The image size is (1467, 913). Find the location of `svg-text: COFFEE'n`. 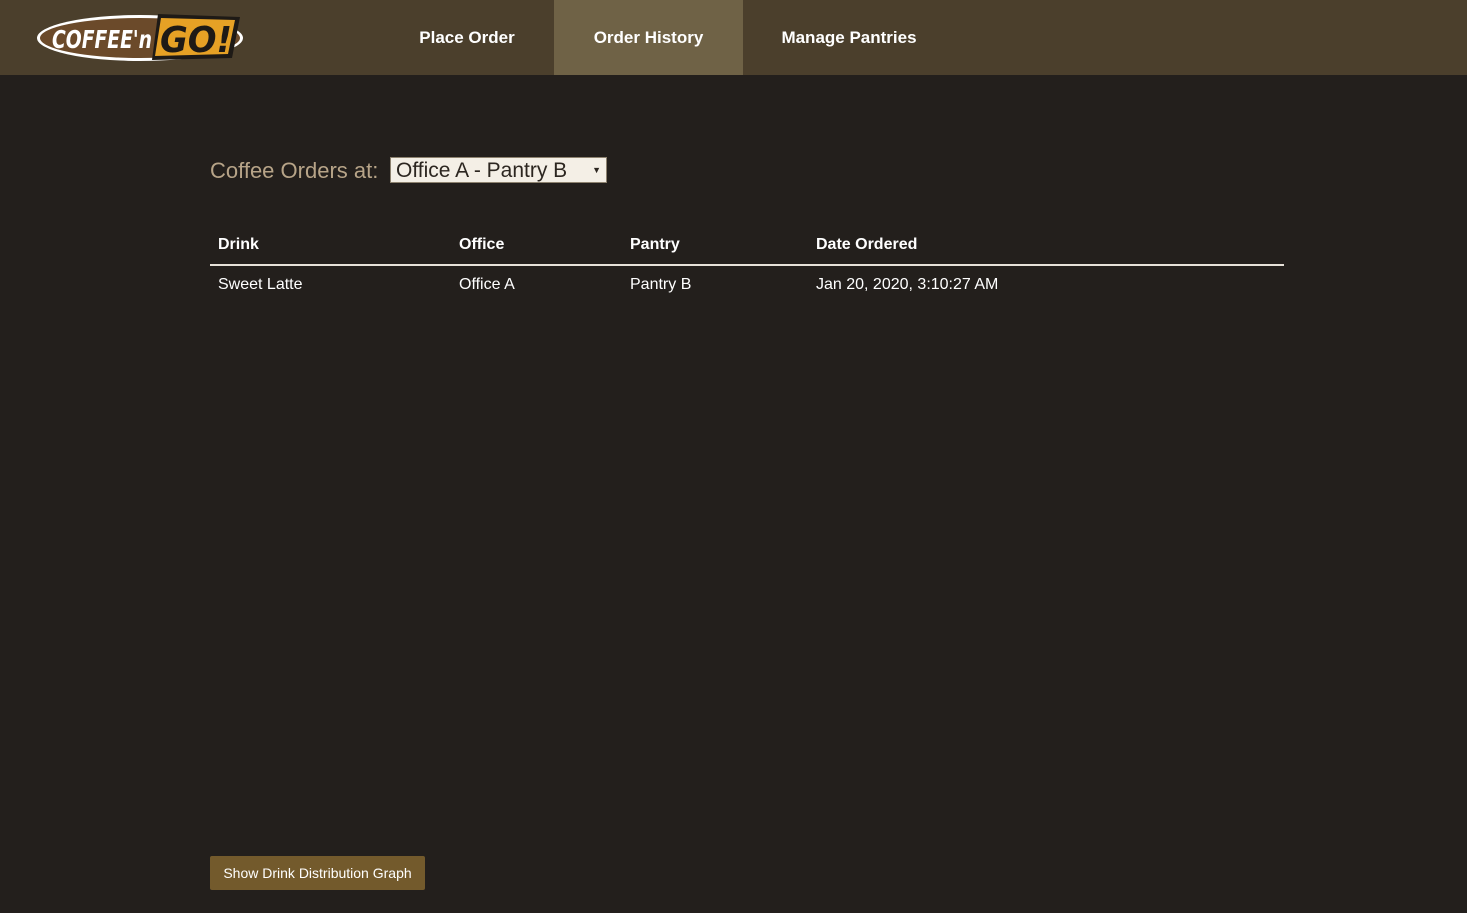

svg-text: COFFEE'n is located at coordinates (102, 39).